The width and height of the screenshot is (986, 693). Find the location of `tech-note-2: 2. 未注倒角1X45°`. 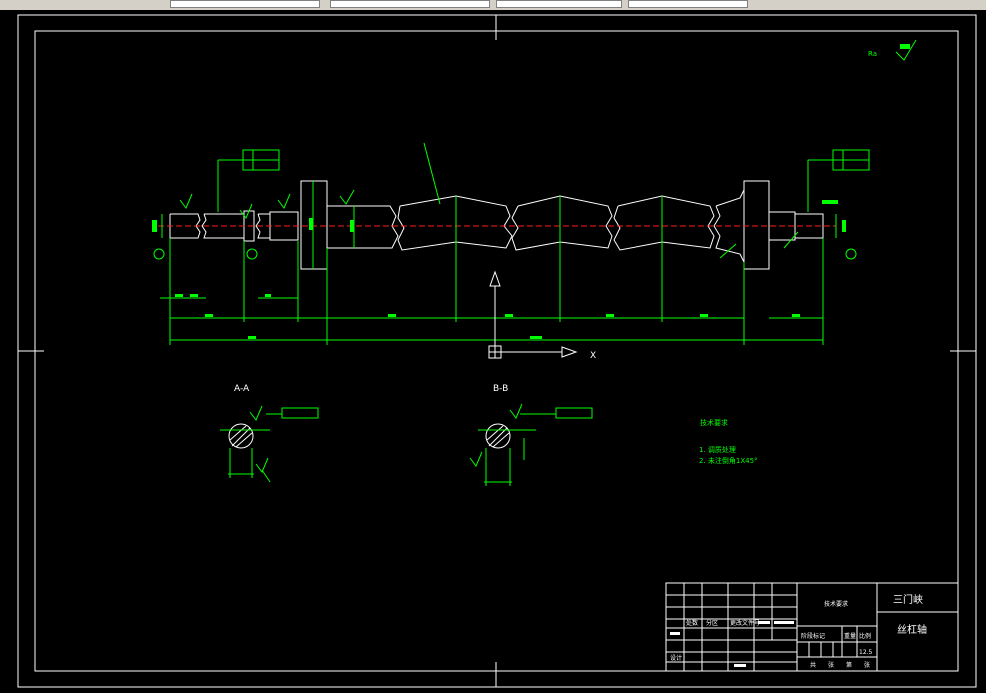

tech-note-2: 2. 未注倒角1X45° is located at coordinates (728, 460).